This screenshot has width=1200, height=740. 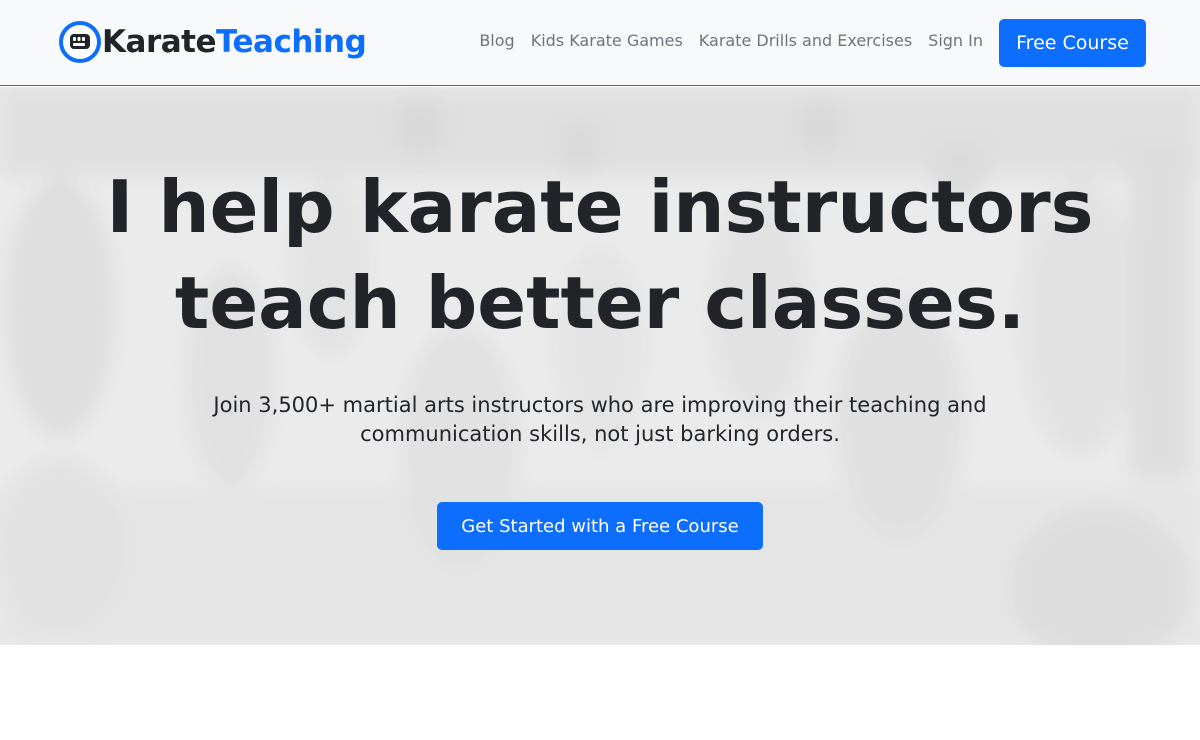 What do you see at coordinates (1072, 43) in the screenshot?
I see `free-course-button: Free Course` at bounding box center [1072, 43].